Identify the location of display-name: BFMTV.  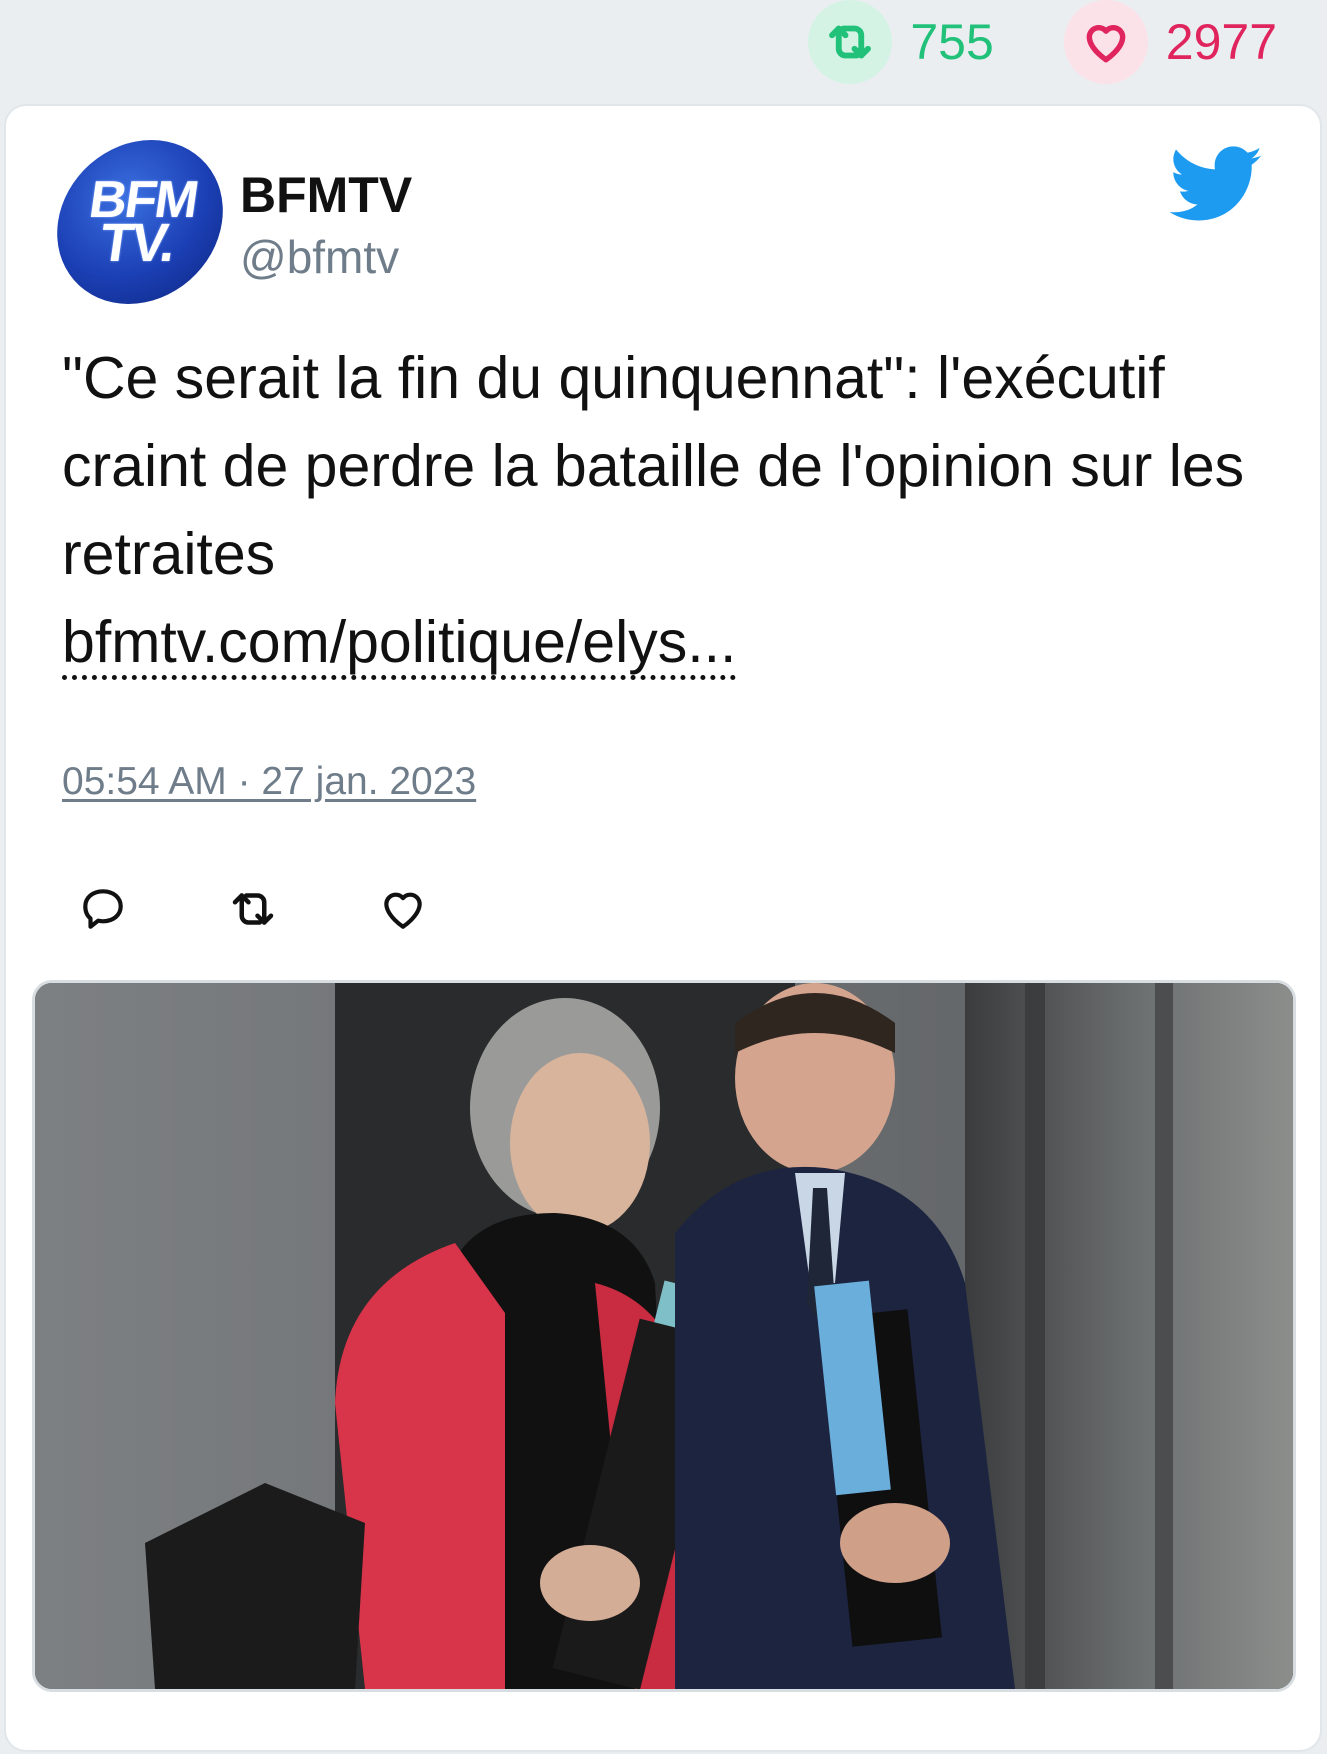
(326, 195).